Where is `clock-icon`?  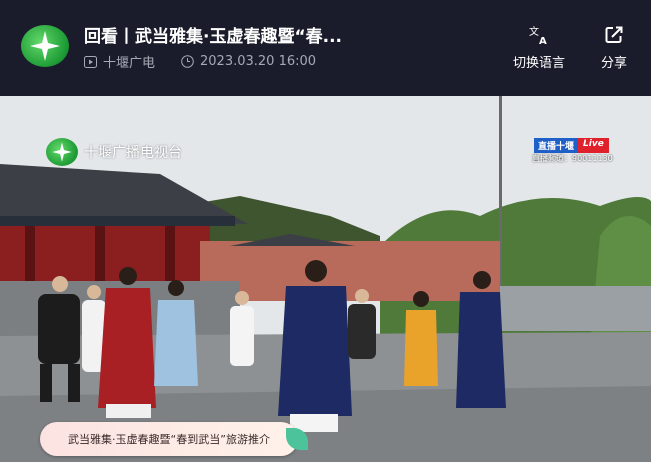 clock-icon is located at coordinates (187, 61).